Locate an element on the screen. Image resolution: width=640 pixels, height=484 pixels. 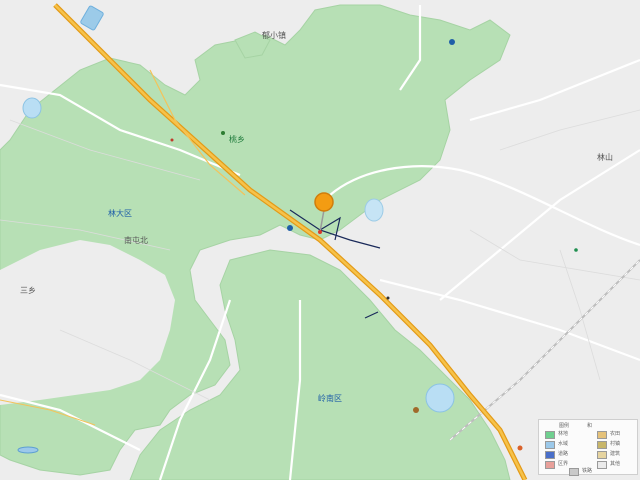
legend-label: 其他 is located at coordinates (615, 464).